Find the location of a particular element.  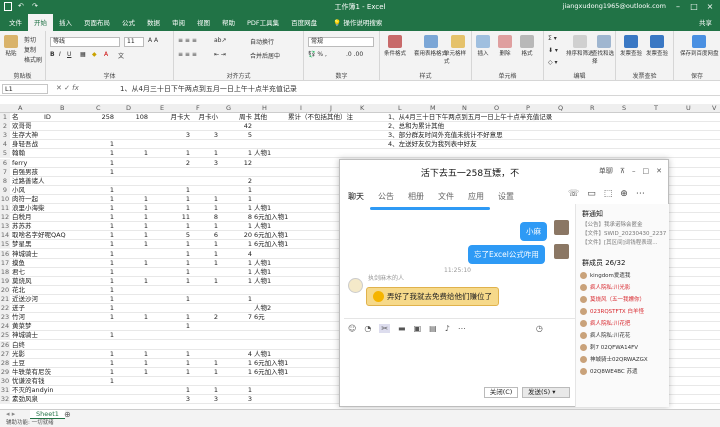

tab-files: 文件 is located at coordinates (446, 196).